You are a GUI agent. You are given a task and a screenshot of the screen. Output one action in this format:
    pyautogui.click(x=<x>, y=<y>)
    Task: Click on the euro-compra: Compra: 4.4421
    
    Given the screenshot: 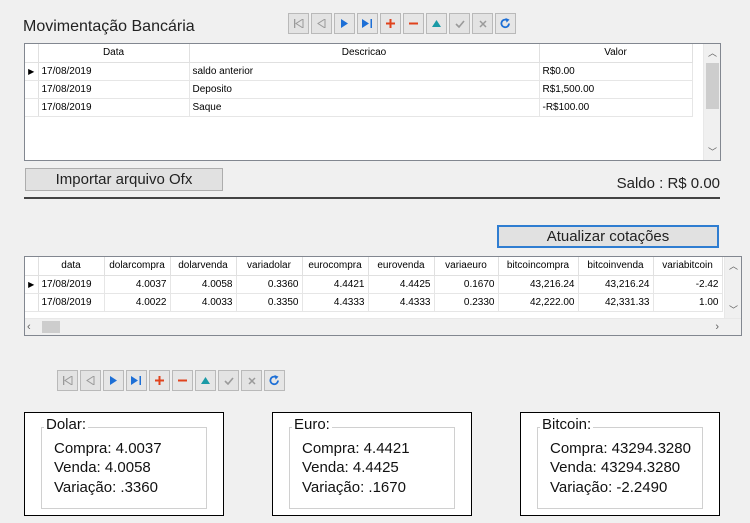 What is the action you would take?
    pyautogui.click(x=356, y=448)
    